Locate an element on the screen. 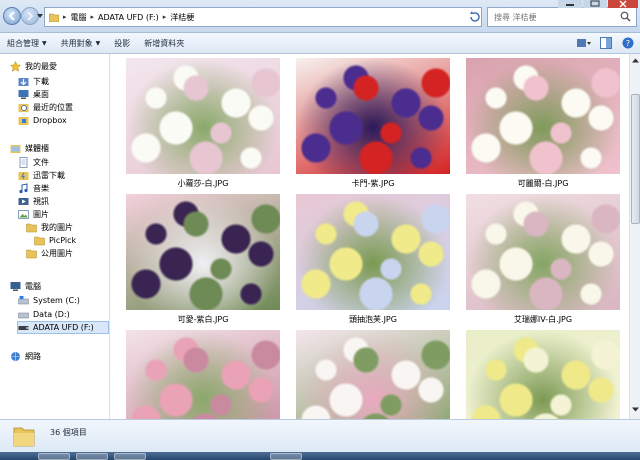  nav-label: 公用圖片 is located at coordinates (57, 253).